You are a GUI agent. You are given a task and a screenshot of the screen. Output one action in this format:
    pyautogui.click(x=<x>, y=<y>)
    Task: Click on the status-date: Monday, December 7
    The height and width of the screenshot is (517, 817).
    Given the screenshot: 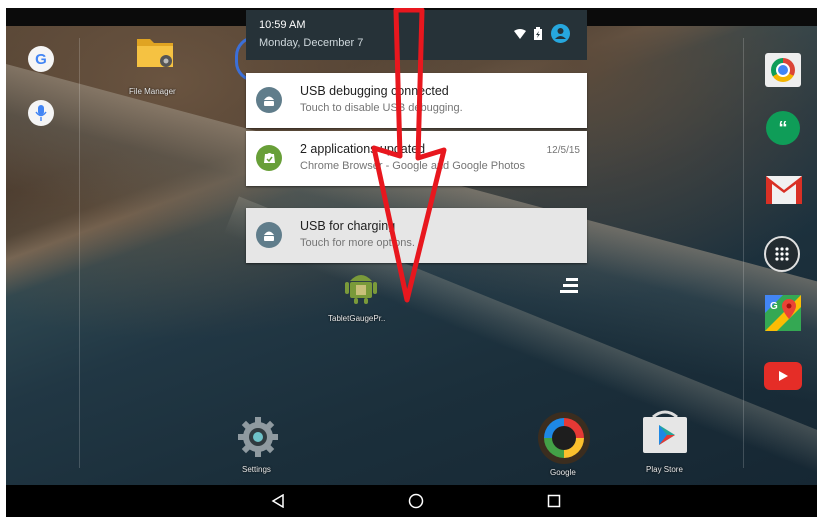 What is the action you would take?
    pyautogui.click(x=311, y=43)
    